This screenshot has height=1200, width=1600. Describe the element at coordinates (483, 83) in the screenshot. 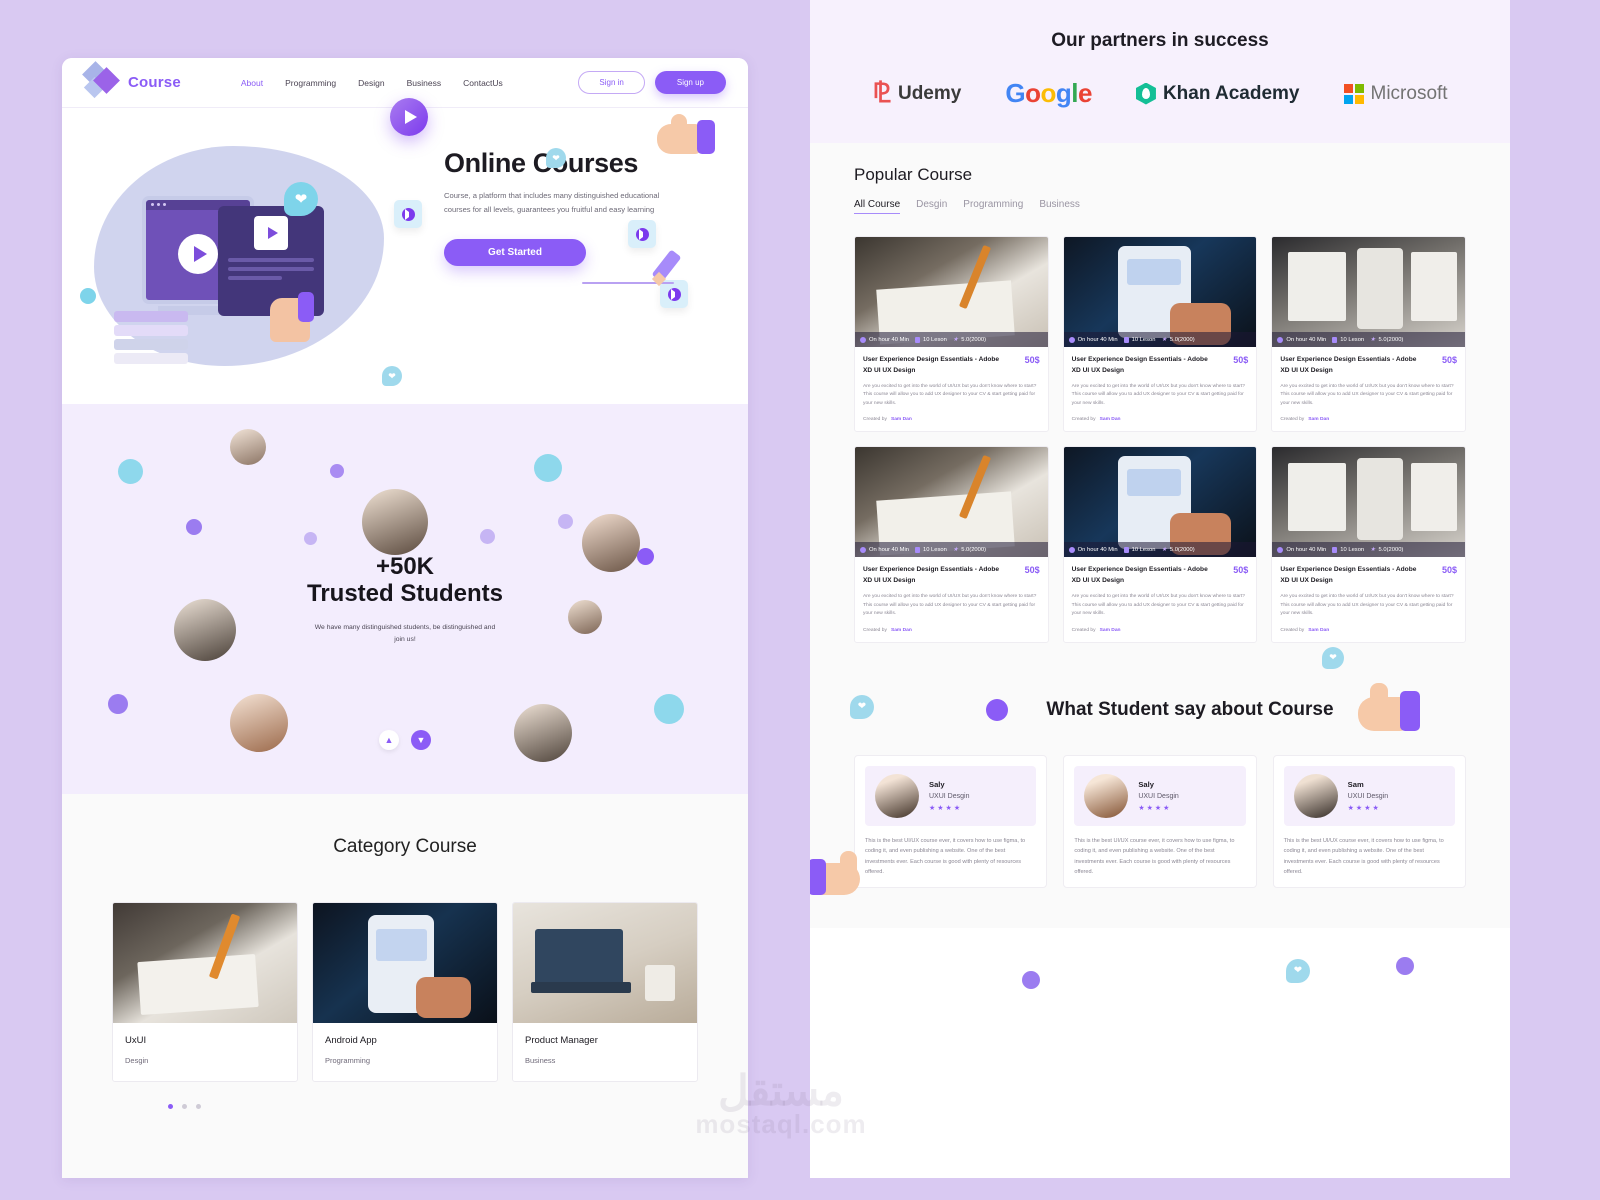

I see `nav-link-contactus: ContactUs` at that location.